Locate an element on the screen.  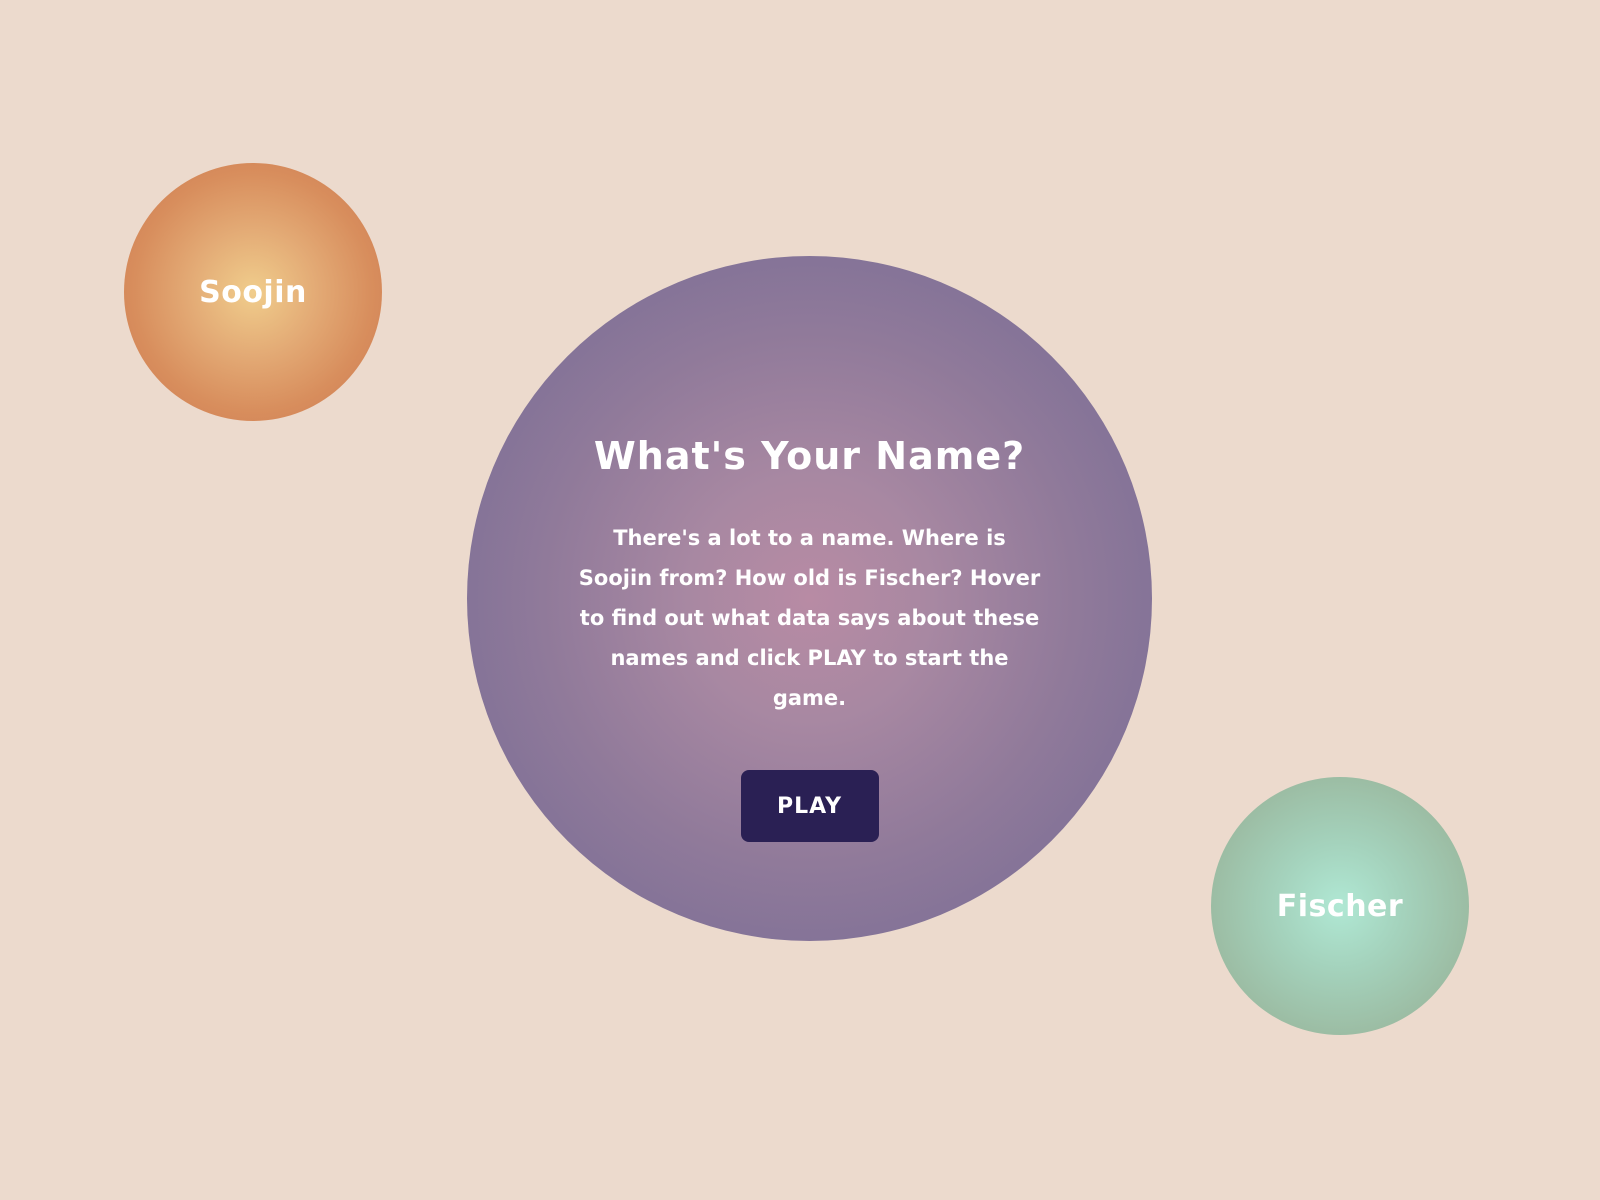
page-title: What's Your Name? is located at coordinates (809, 456).